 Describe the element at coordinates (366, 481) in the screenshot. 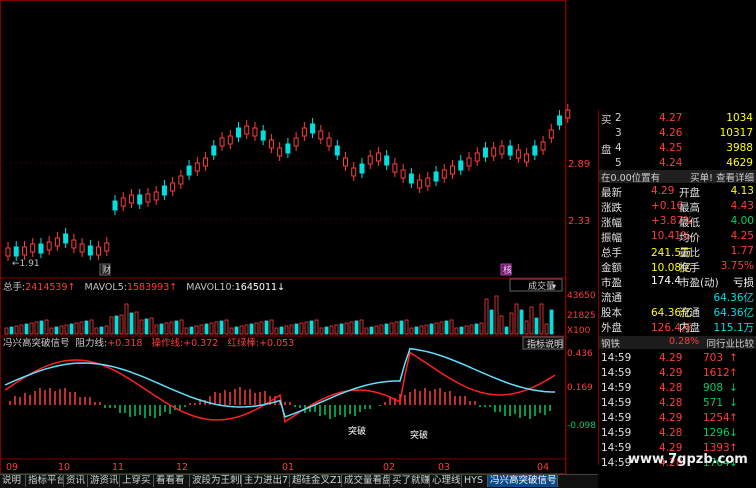

I see `indicator-tab: 成交量看盘` at that location.